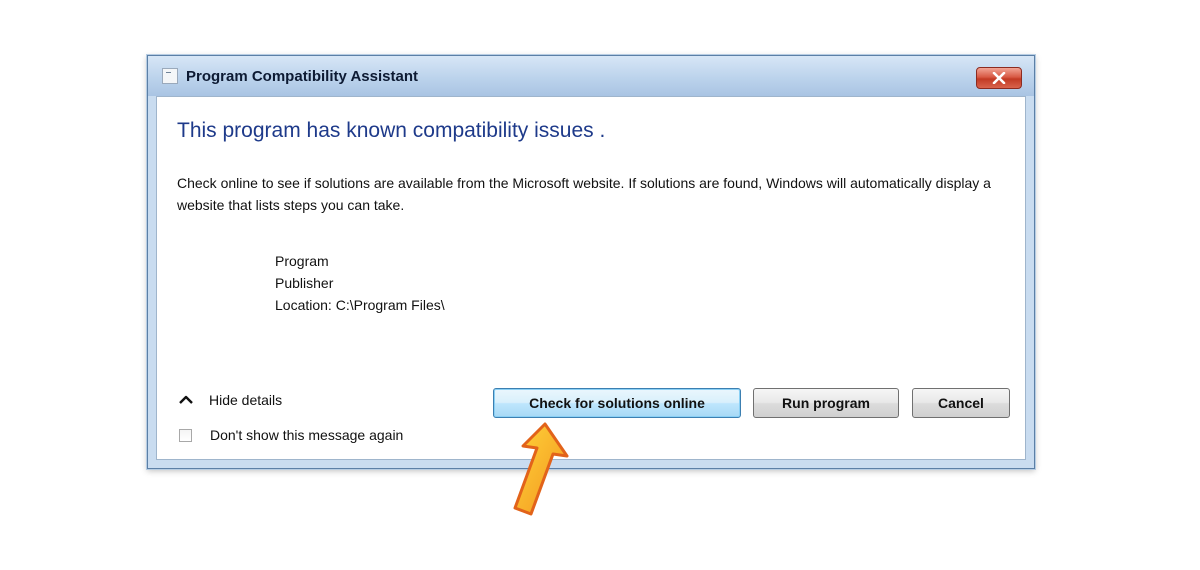  Describe the element at coordinates (307, 435) in the screenshot. I see `dont-show-again-label: Don't show this message again` at that location.